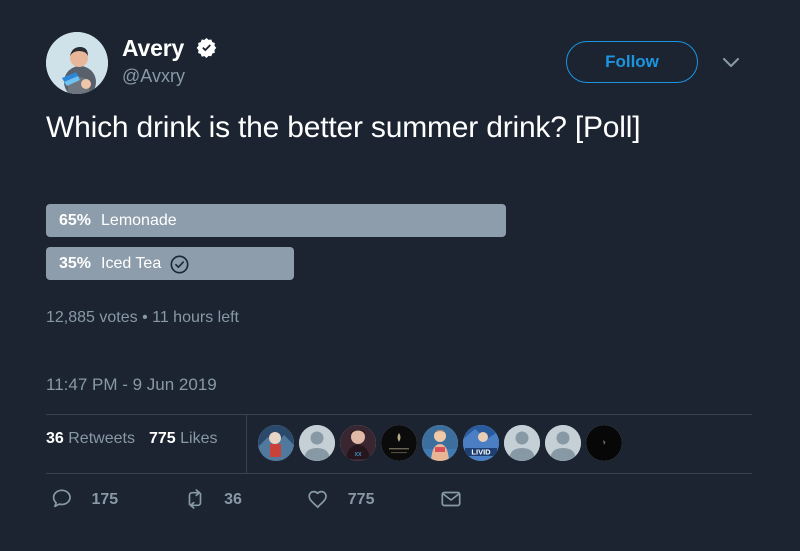  What do you see at coordinates (139, 220) in the screenshot?
I see `poll-option-name: Lemonade` at bounding box center [139, 220].